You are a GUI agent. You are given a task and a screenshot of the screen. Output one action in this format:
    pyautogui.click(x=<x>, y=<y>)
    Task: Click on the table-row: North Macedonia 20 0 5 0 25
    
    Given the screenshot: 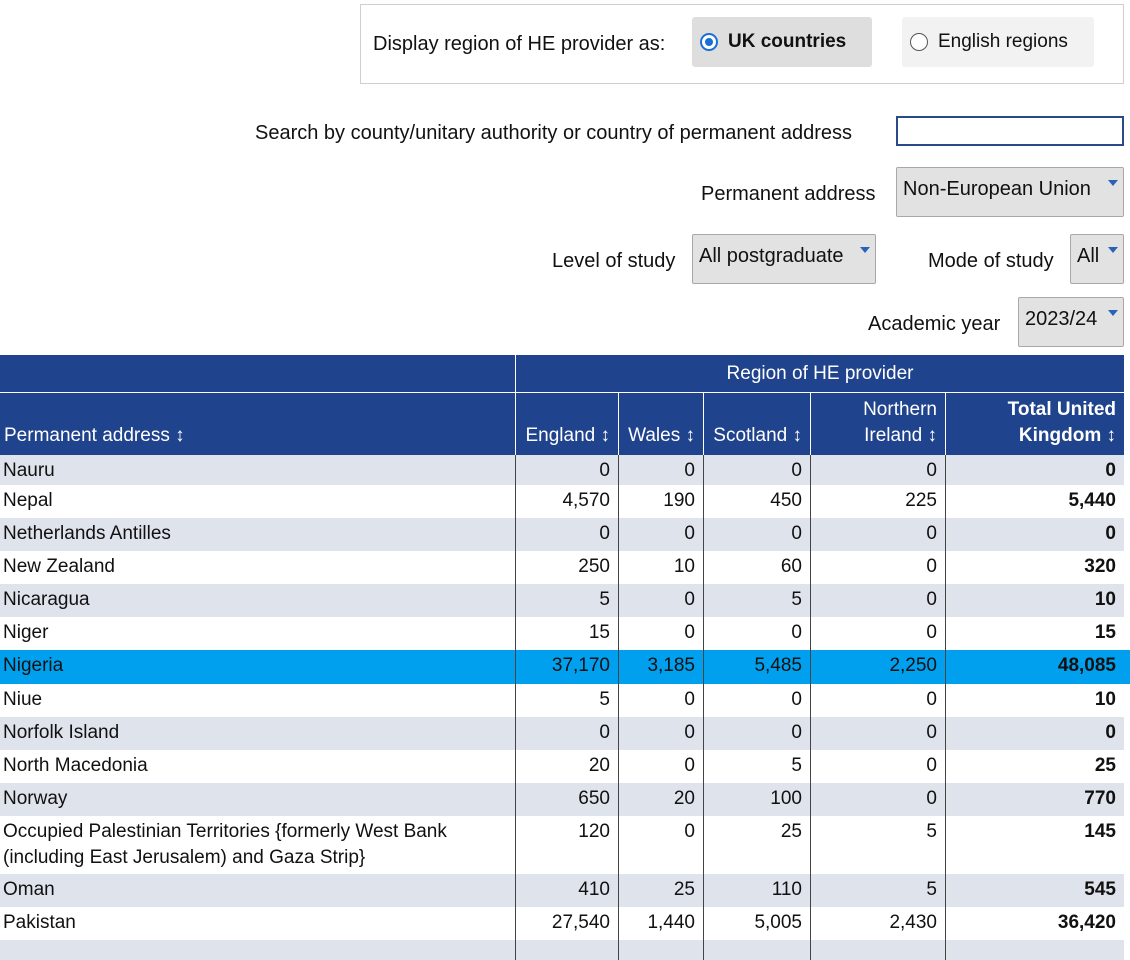 What is the action you would take?
    pyautogui.click(x=562, y=766)
    